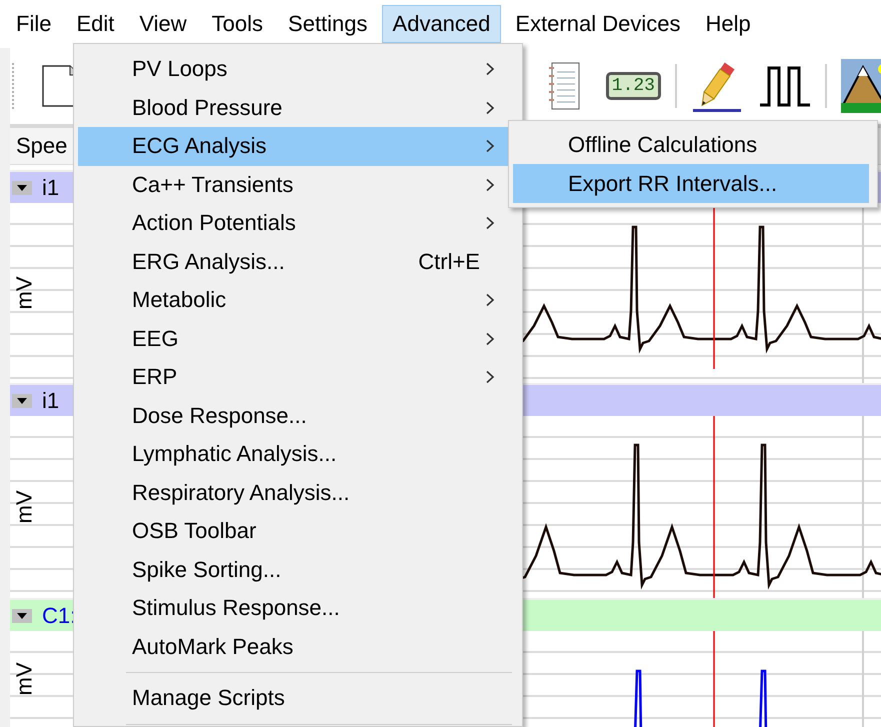  Describe the element at coordinates (564, 86) in the screenshot. I see `notepad-icon` at that location.